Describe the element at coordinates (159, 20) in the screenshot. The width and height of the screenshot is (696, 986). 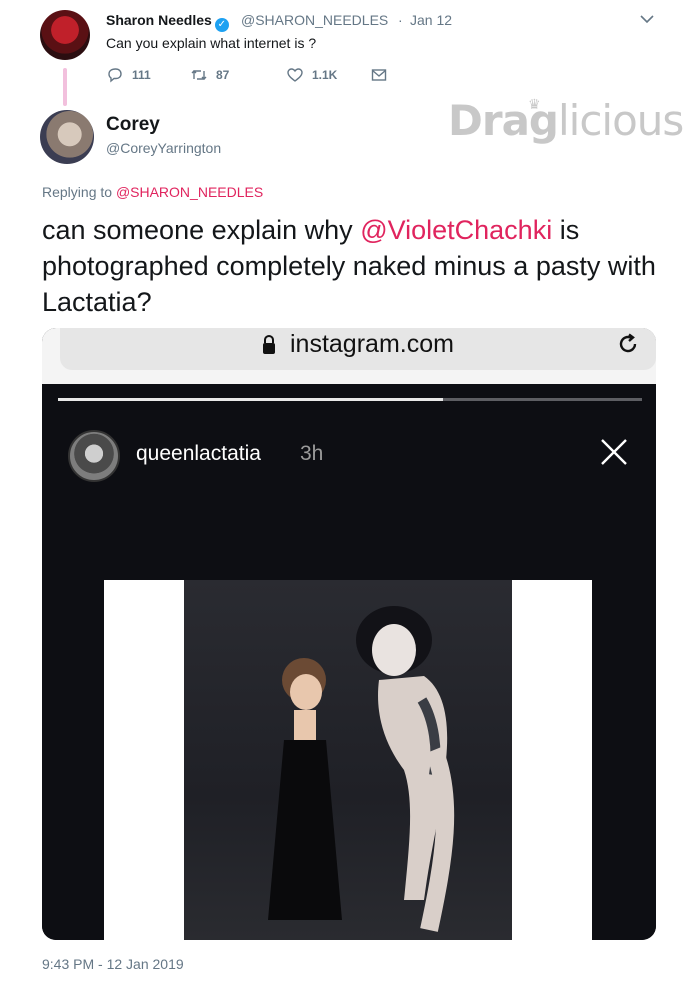
I see `tweet1-author-name-text: Sharon Needles` at that location.